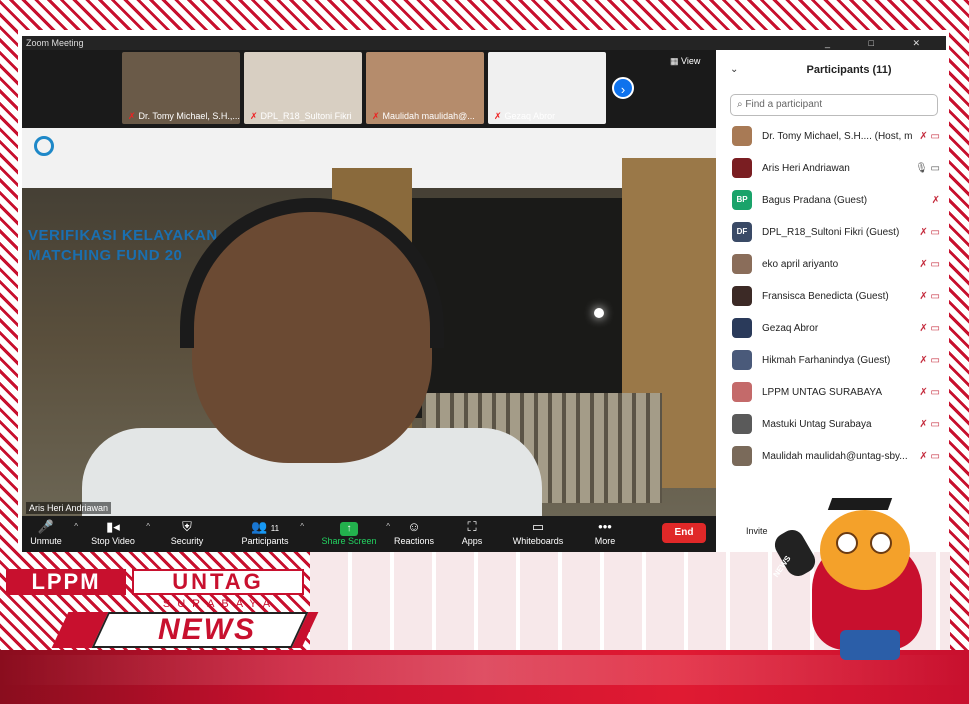  What do you see at coordinates (831, 424) in the screenshot?
I see `list-item: Mastuki Untag Surabaya ✗ ▭` at bounding box center [831, 424].